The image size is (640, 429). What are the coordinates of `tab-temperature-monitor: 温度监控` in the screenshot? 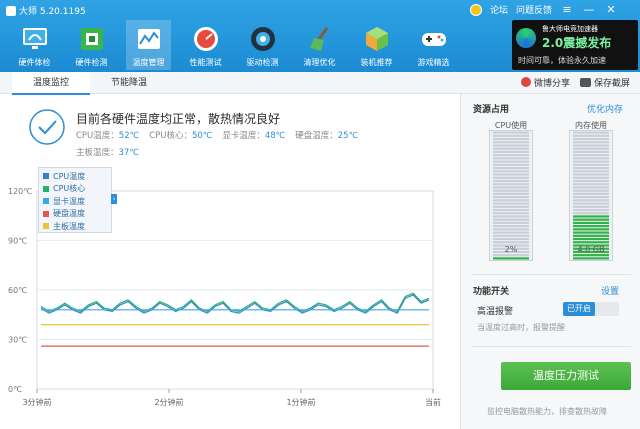 It's located at (51, 83).